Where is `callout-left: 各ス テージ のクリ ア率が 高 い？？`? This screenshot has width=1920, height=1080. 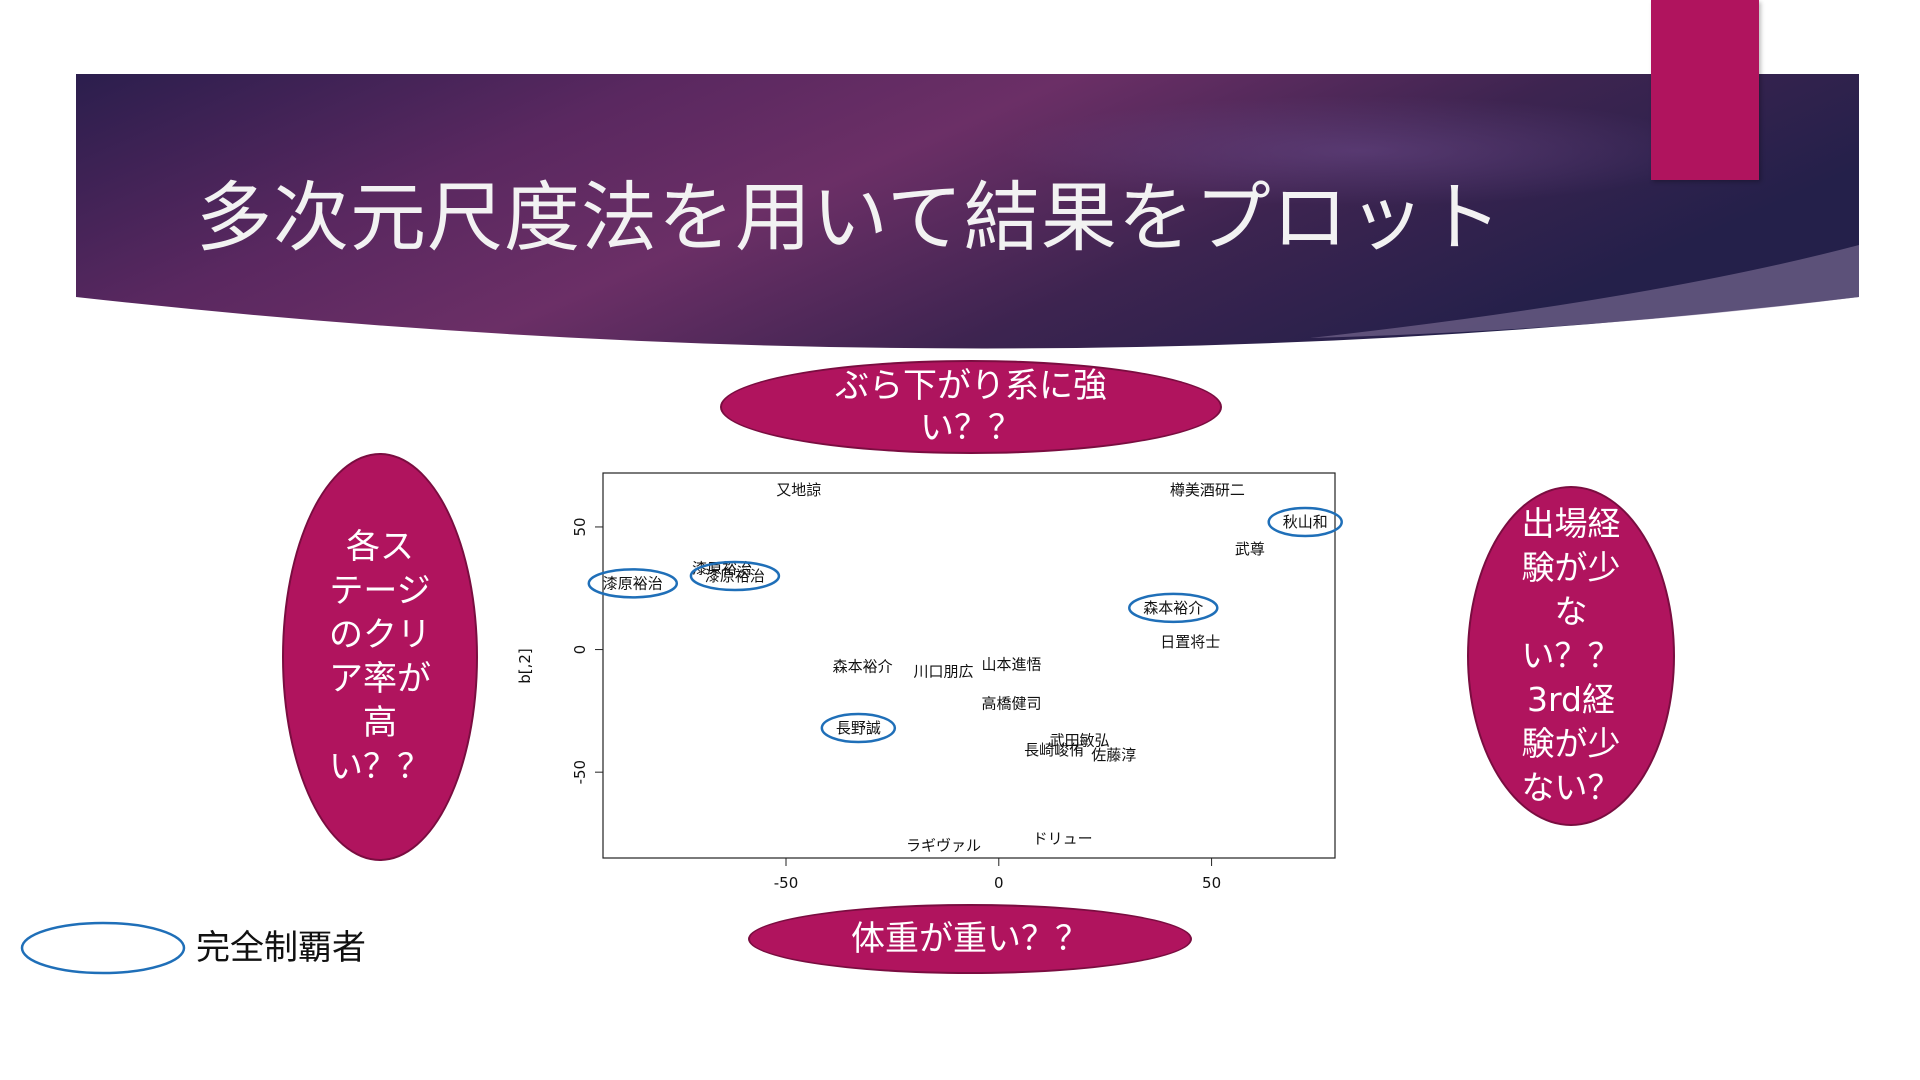 callout-left: 各ス テージ のクリ ア率が 高 い？？ is located at coordinates (380, 657).